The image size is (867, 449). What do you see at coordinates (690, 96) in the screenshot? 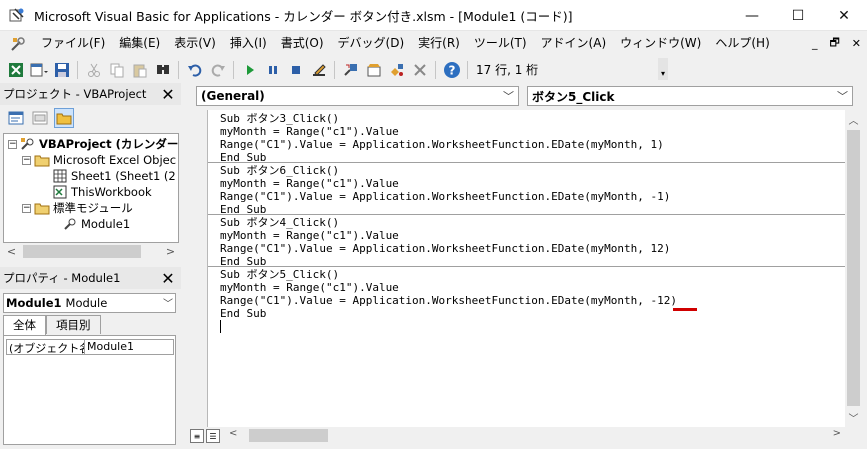
I see `procedure-combo: ボタン5_Click ﹀` at bounding box center [690, 96].